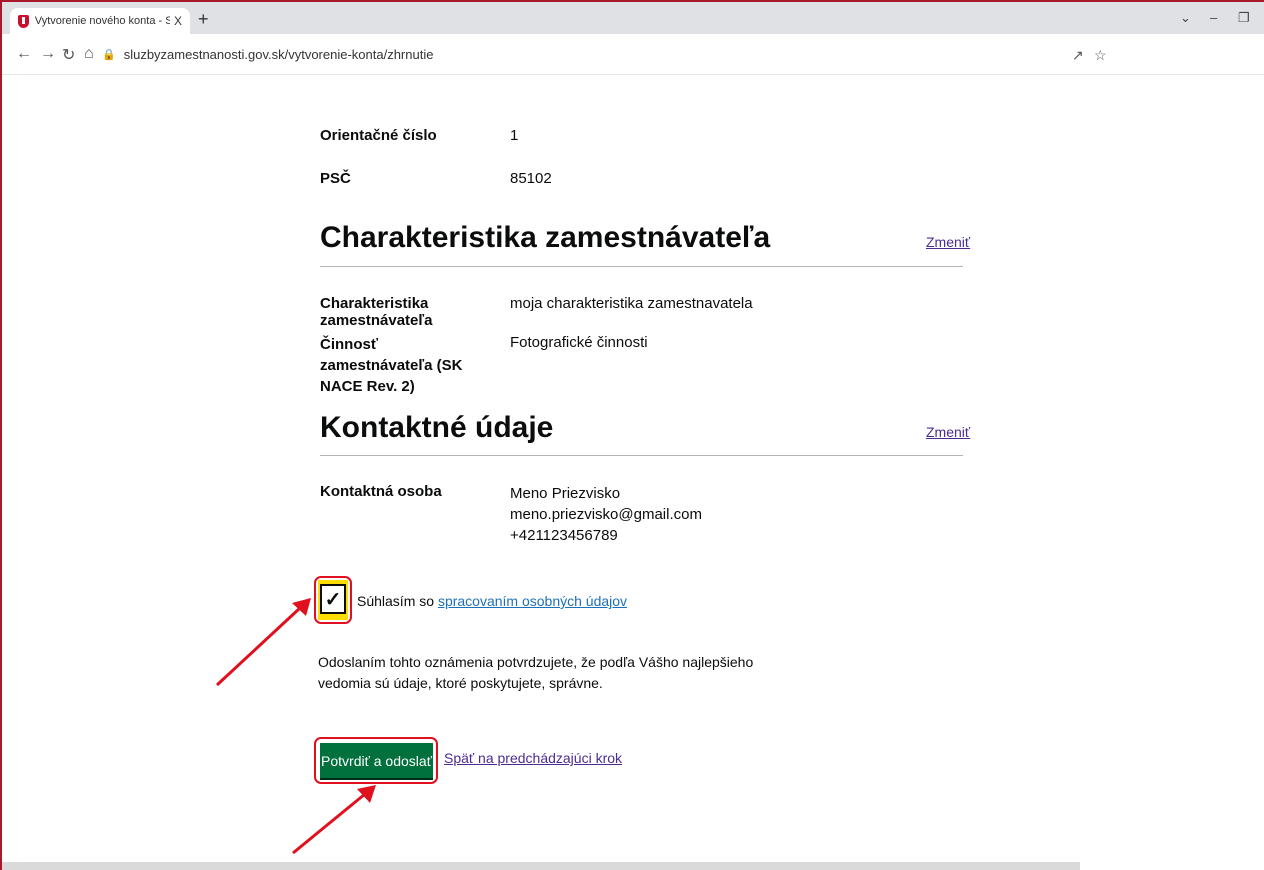 This screenshot has height=870, width=1264. Describe the element at coordinates (295, 726) in the screenshot. I see `annotation-arrows` at that location.